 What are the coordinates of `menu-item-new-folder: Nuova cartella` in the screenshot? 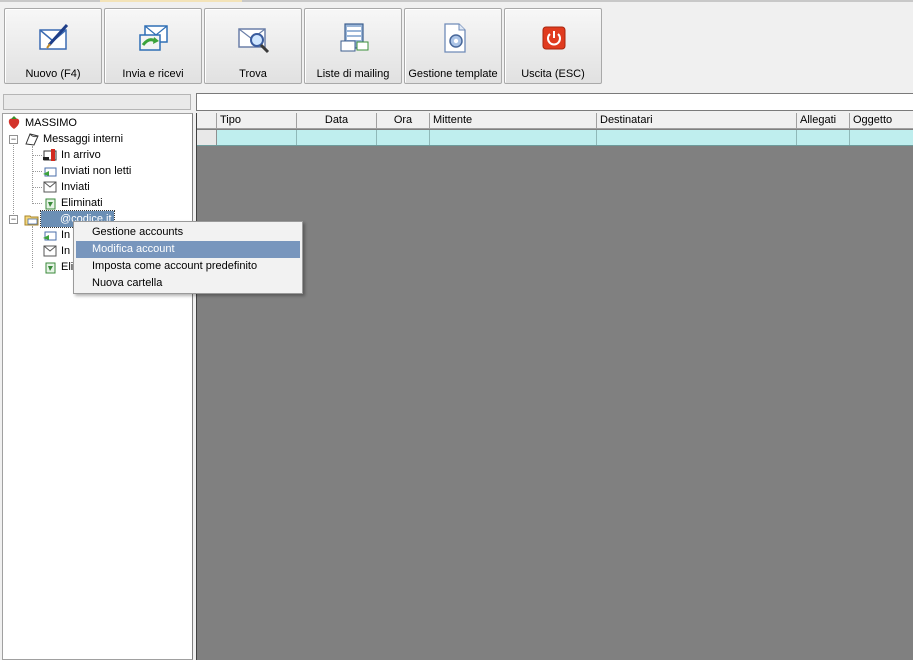 It's located at (188, 283).